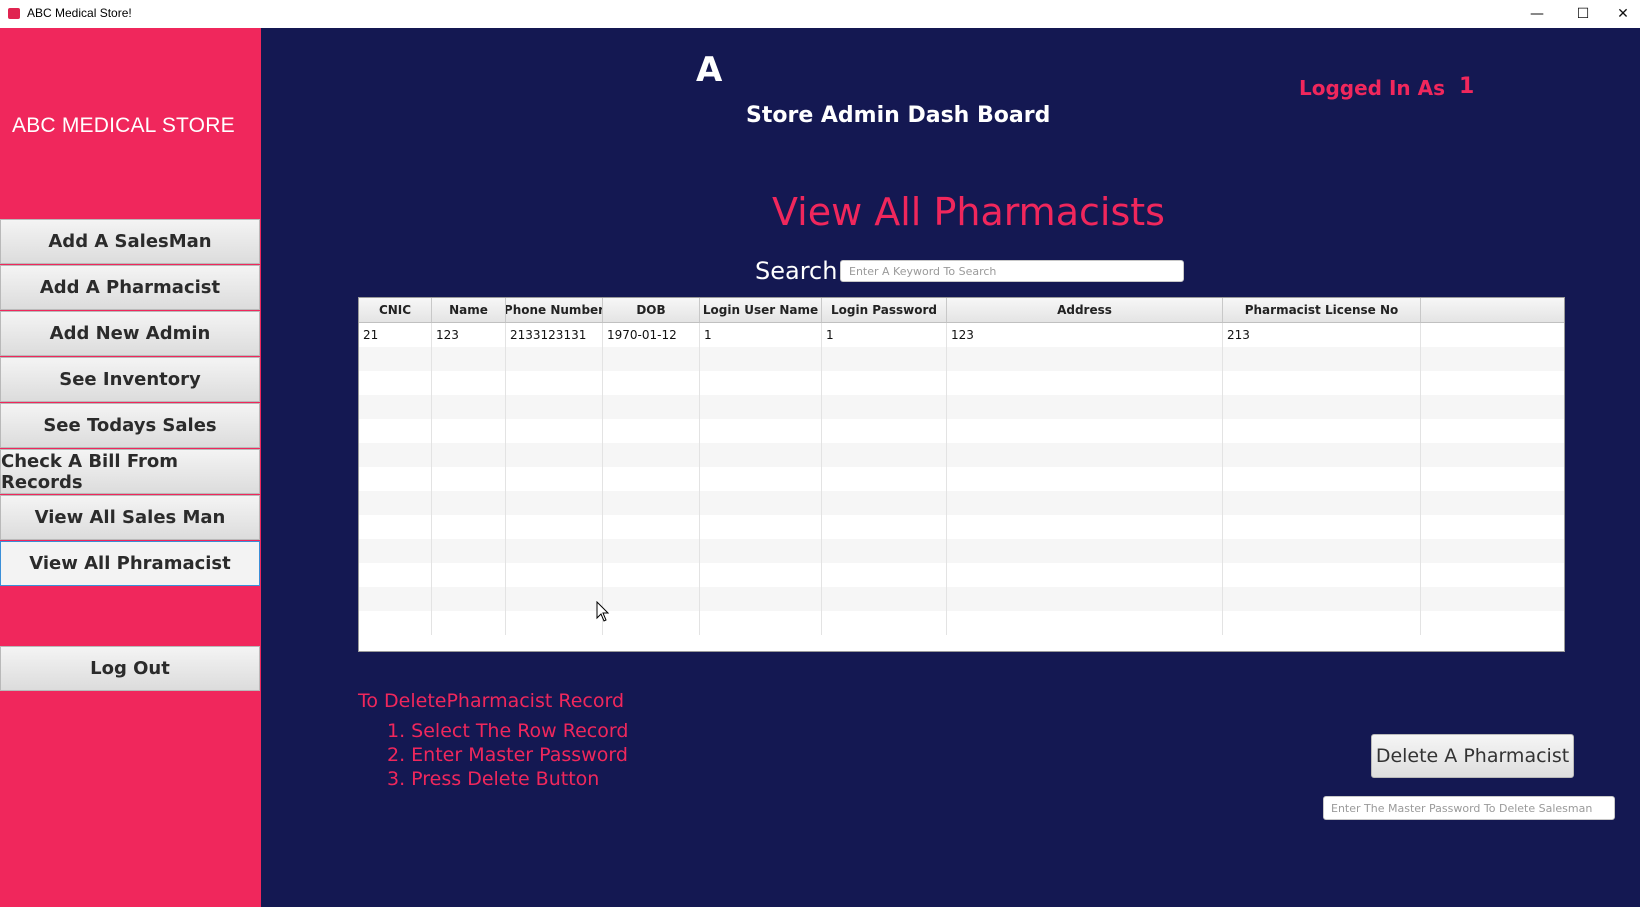  Describe the element at coordinates (491, 701) in the screenshot. I see `delete-instructions-title: To DeletePharmacist Record` at that location.